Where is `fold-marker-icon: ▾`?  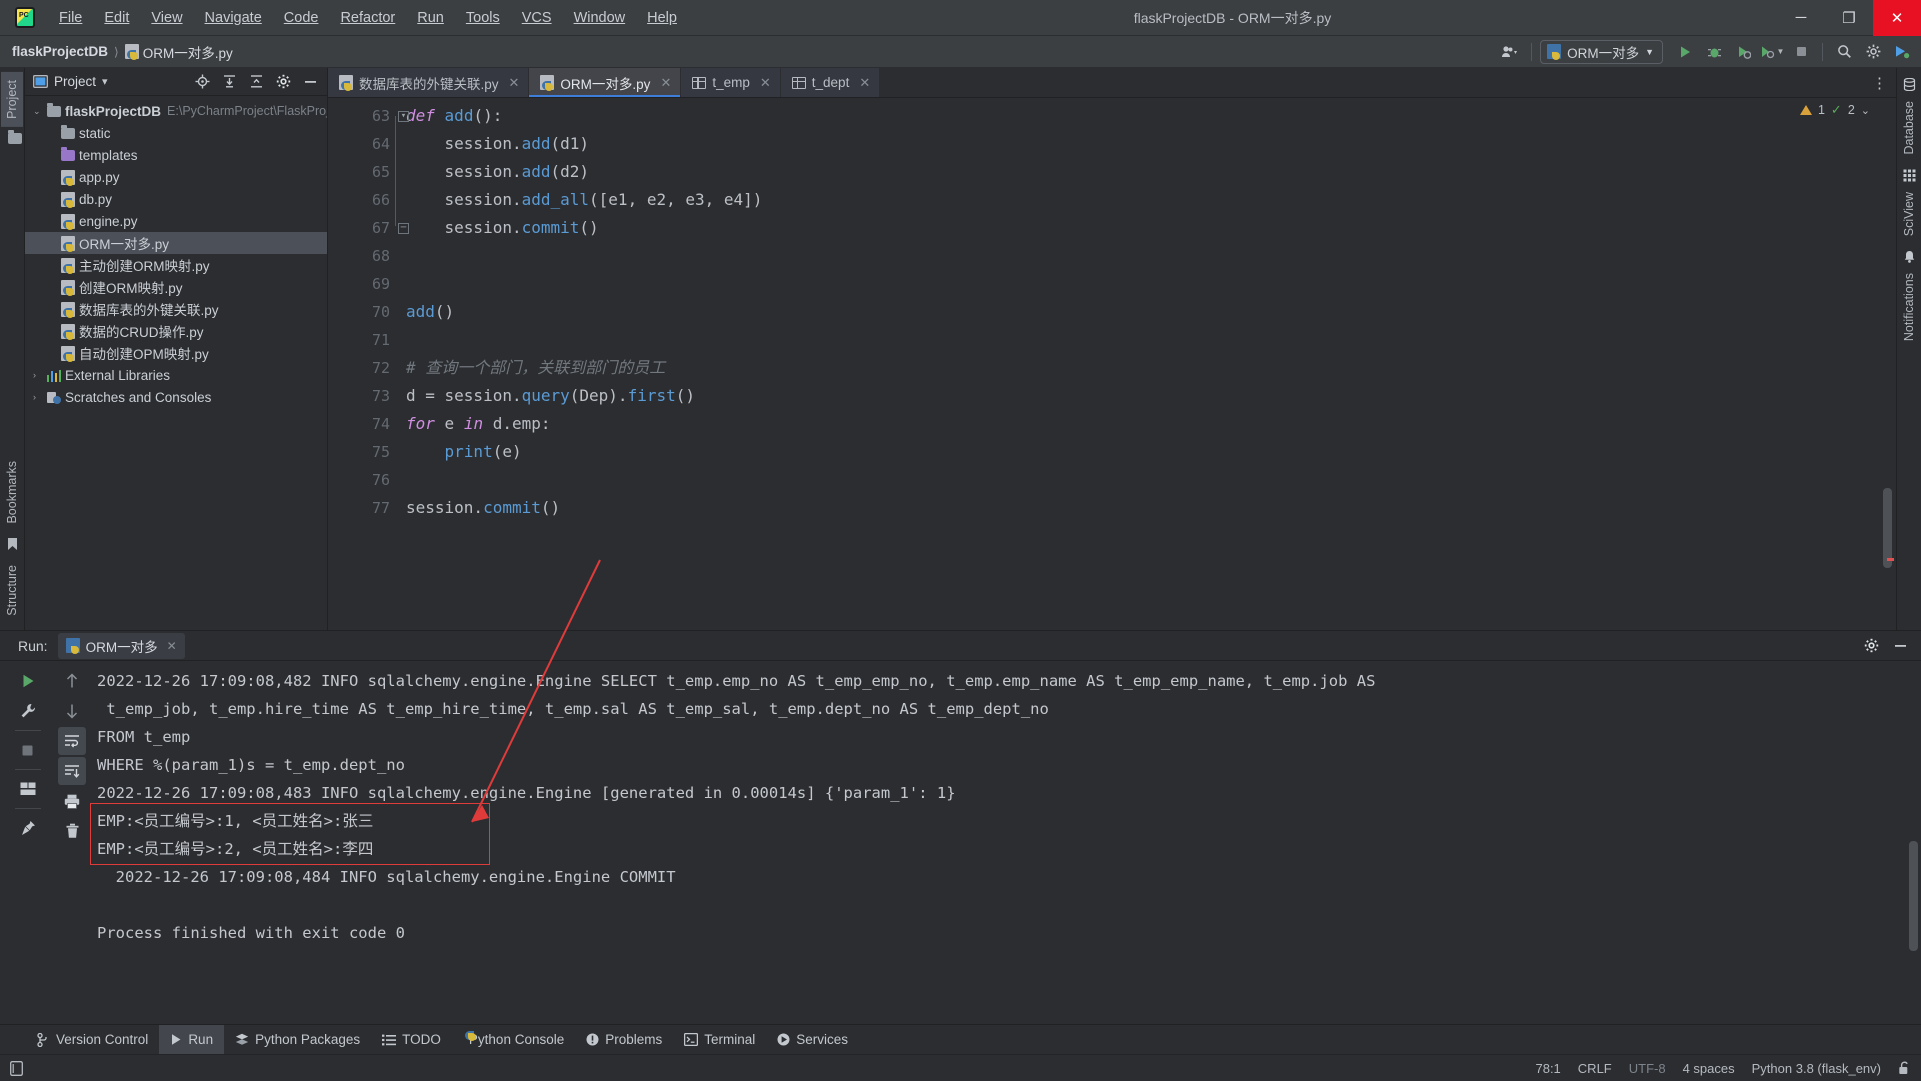
fold-marker-icon: ▾ is located at coordinates (403, 116).